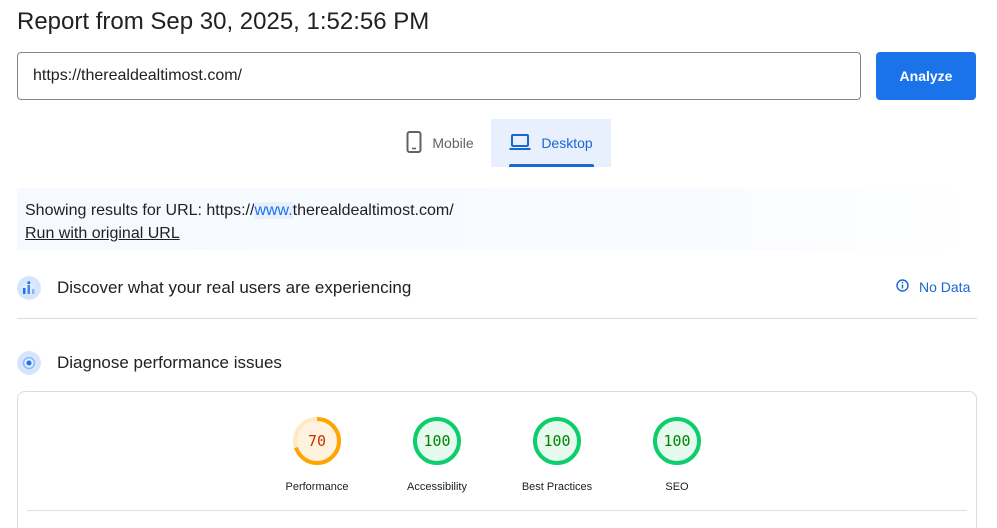 The image size is (997, 528). I want to click on users-chart-icon, so click(29, 288).